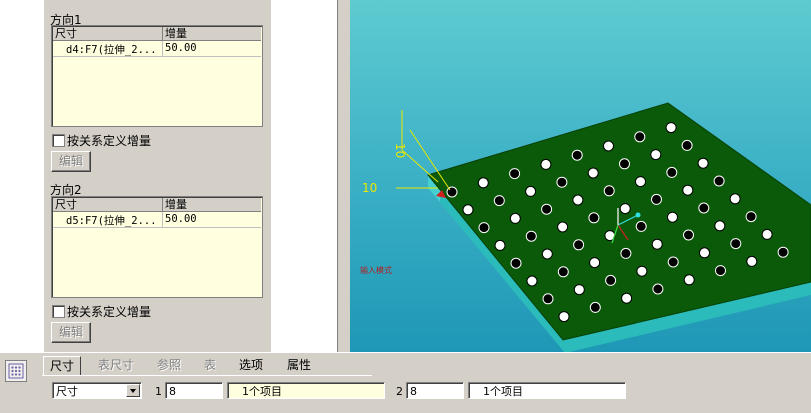 This screenshot has height=413, width=811. Describe the element at coordinates (251, 365) in the screenshot. I see `tab-options: 选项` at that location.